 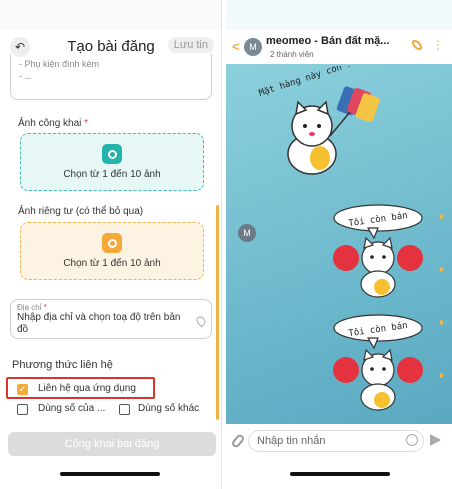 What do you see at coordinates (238, 441) in the screenshot?
I see `attach-icon` at bounding box center [238, 441].